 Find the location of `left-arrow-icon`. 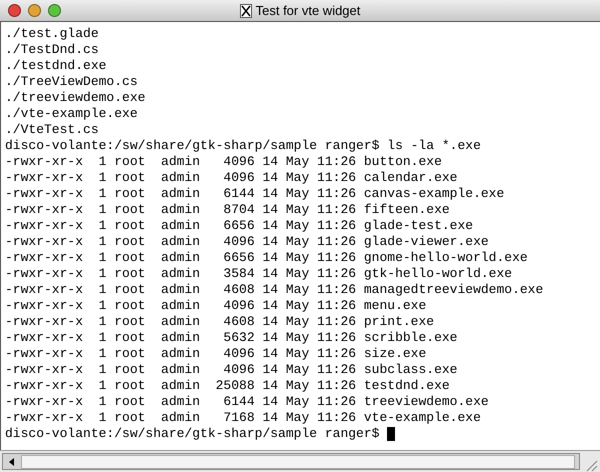

left-arrow-icon is located at coordinates (12, 461).